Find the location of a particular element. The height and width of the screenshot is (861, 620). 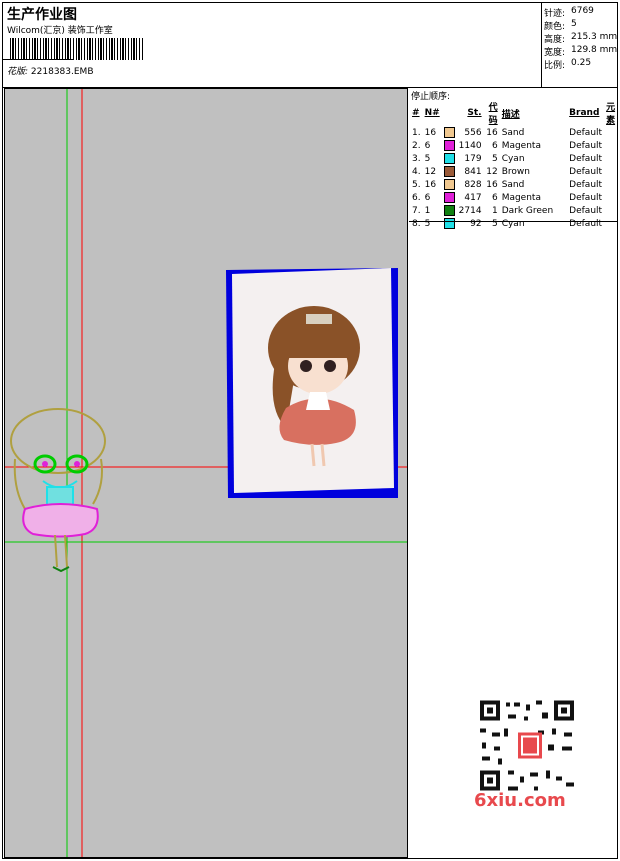

row-index: 7. is located at coordinates (416, 210).